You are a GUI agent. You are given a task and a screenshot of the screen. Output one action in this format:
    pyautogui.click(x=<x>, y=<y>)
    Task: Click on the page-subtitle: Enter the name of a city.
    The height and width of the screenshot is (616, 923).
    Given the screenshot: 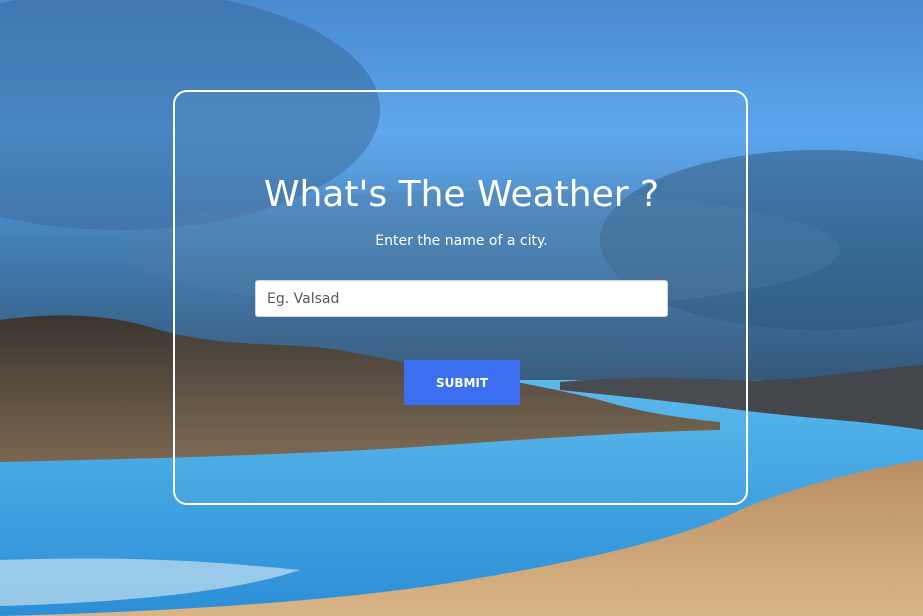 What is the action you would take?
    pyautogui.click(x=461, y=241)
    